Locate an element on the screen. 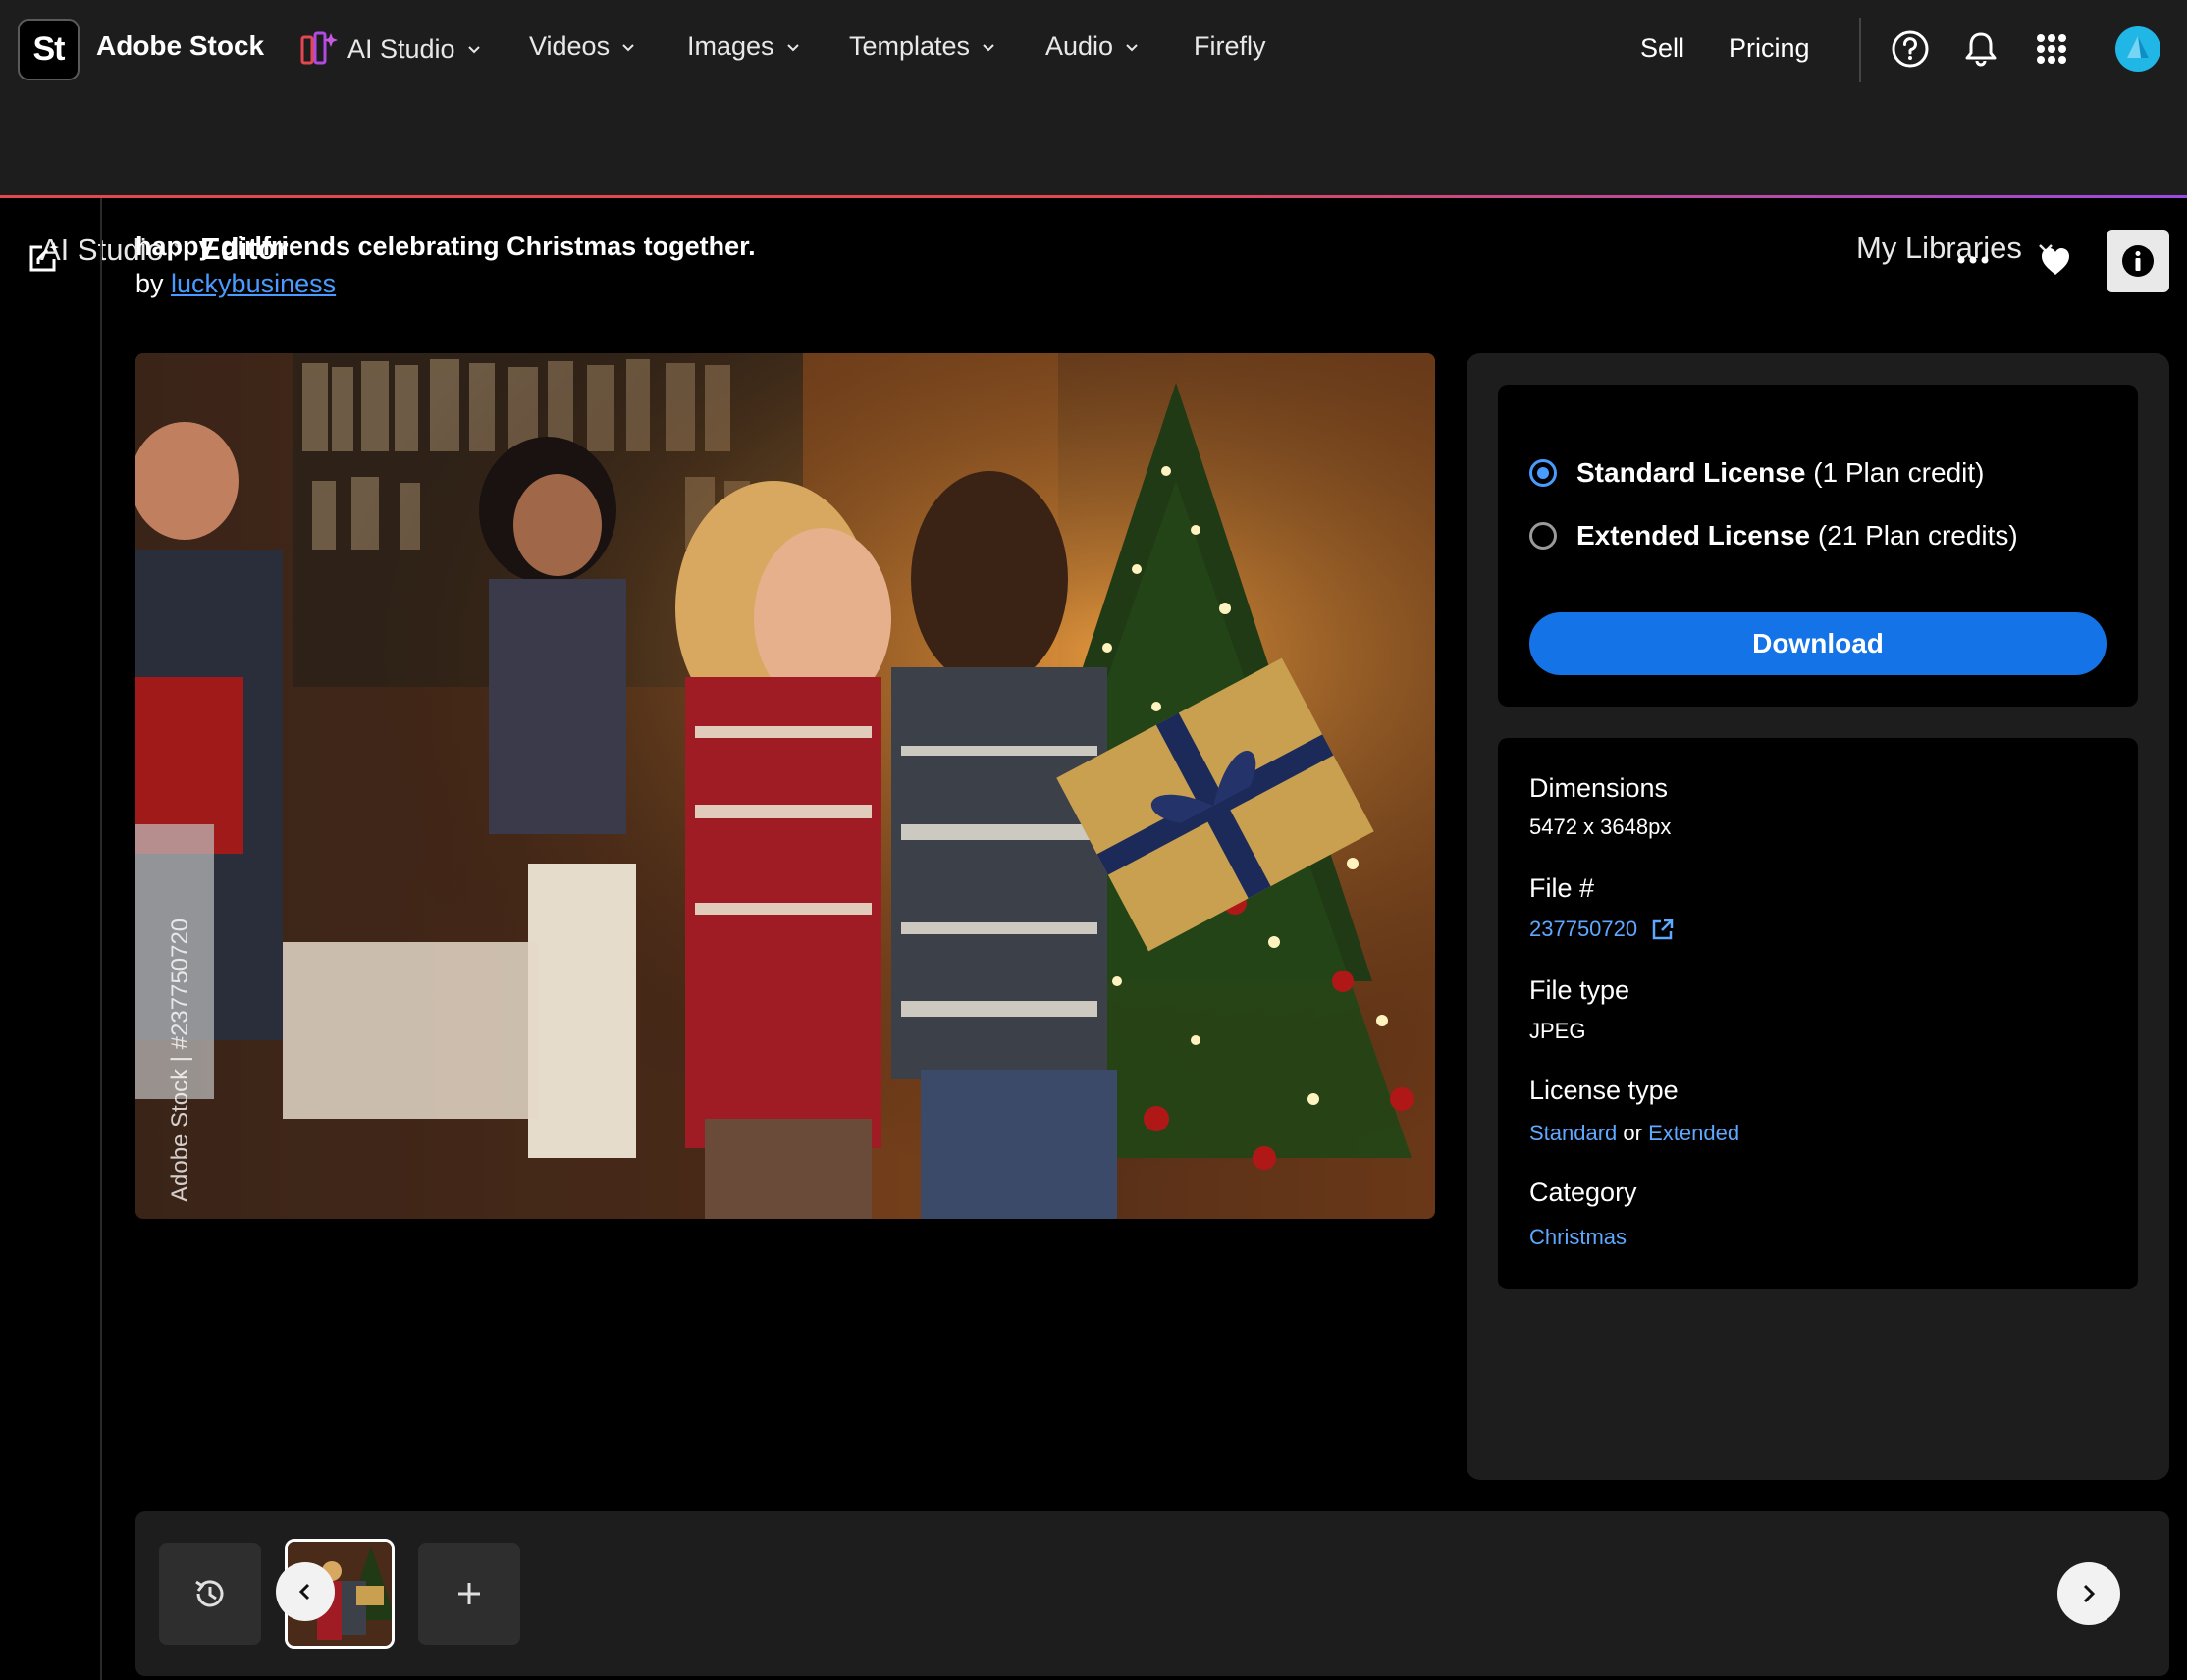 This screenshot has width=2187, height=1680. avatar is located at coordinates (2137, 49).